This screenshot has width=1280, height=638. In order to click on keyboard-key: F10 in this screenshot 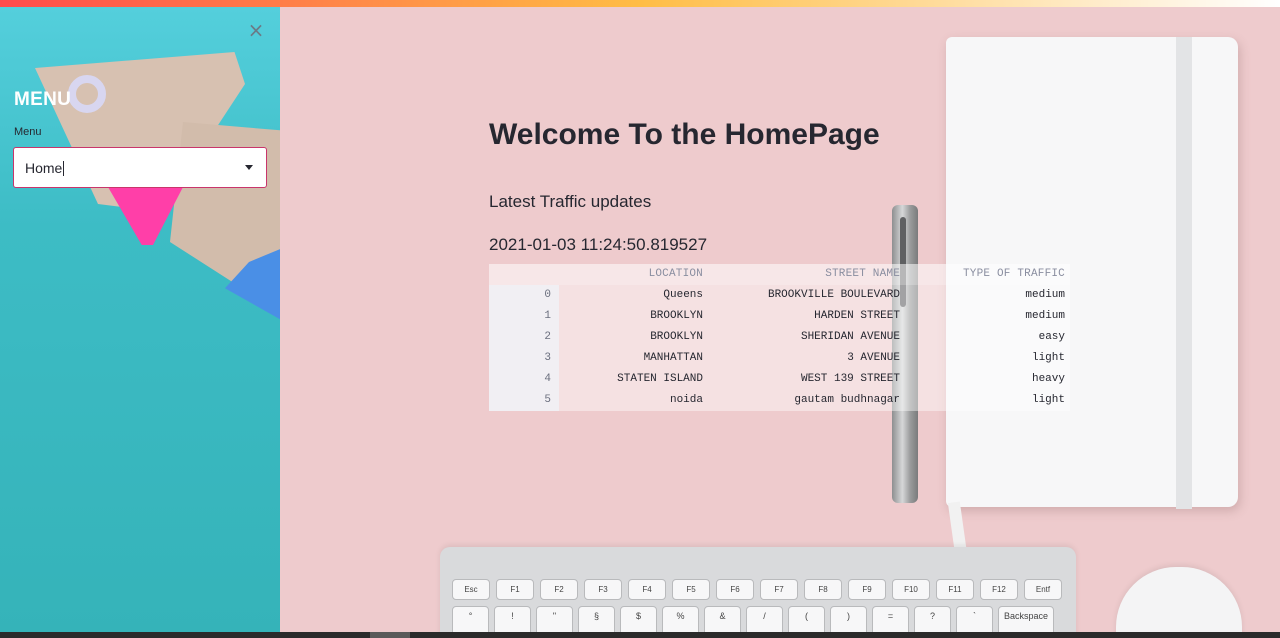, I will do `click(911, 589)`.